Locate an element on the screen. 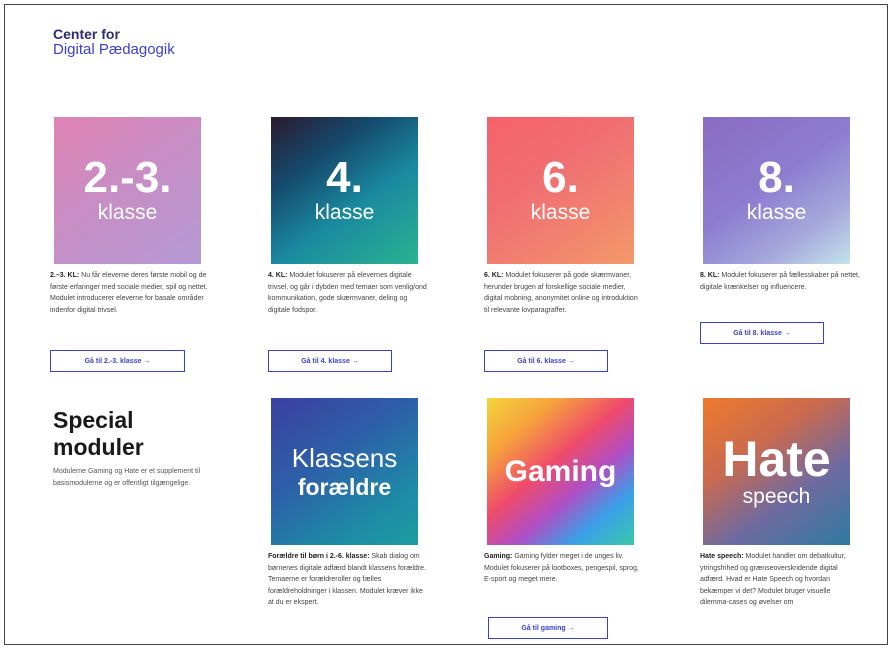 Image resolution: width=893 pixels, height=650 pixels. tile-grade-number: 4. is located at coordinates (344, 177).